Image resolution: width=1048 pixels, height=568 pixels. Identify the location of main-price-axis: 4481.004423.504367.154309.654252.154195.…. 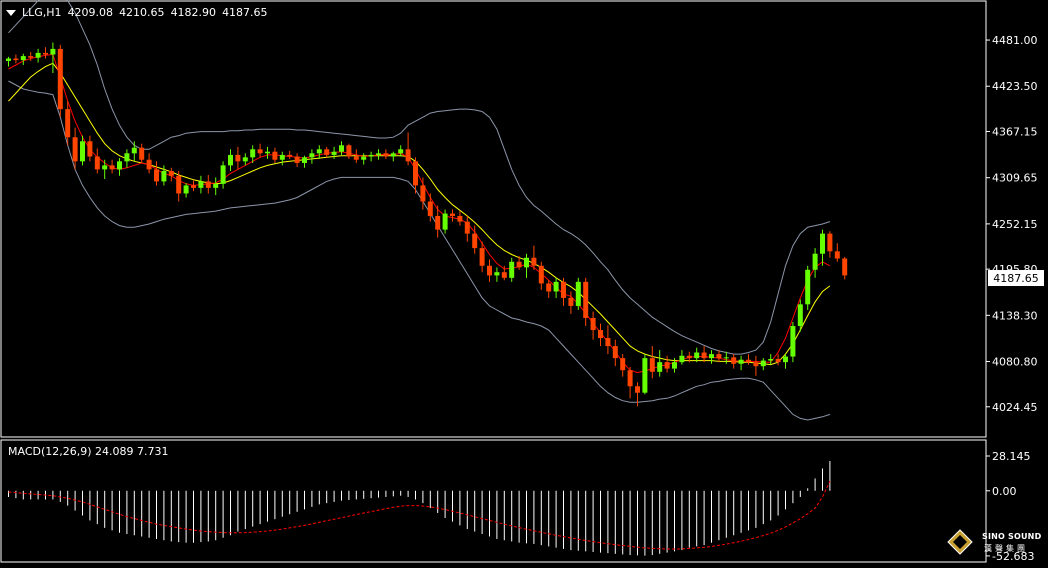
(1012, 224).